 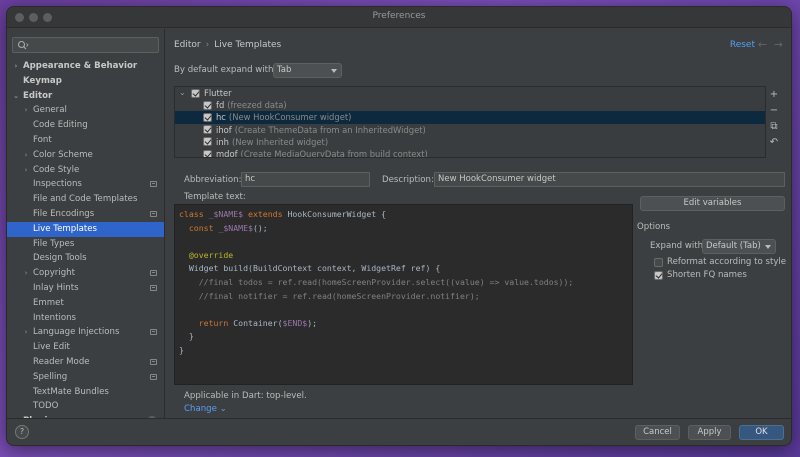 What do you see at coordinates (85, 377) in the screenshot?
I see `sidebar-item-spelling: Spelling` at bounding box center [85, 377].